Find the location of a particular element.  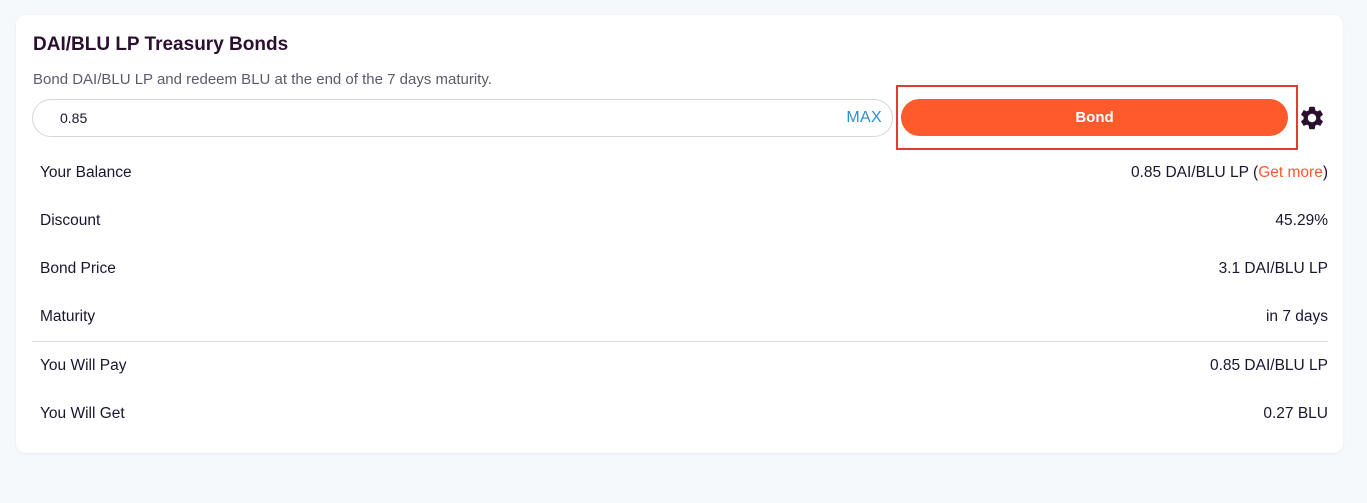

balance-paren-close: ) is located at coordinates (1325, 172).